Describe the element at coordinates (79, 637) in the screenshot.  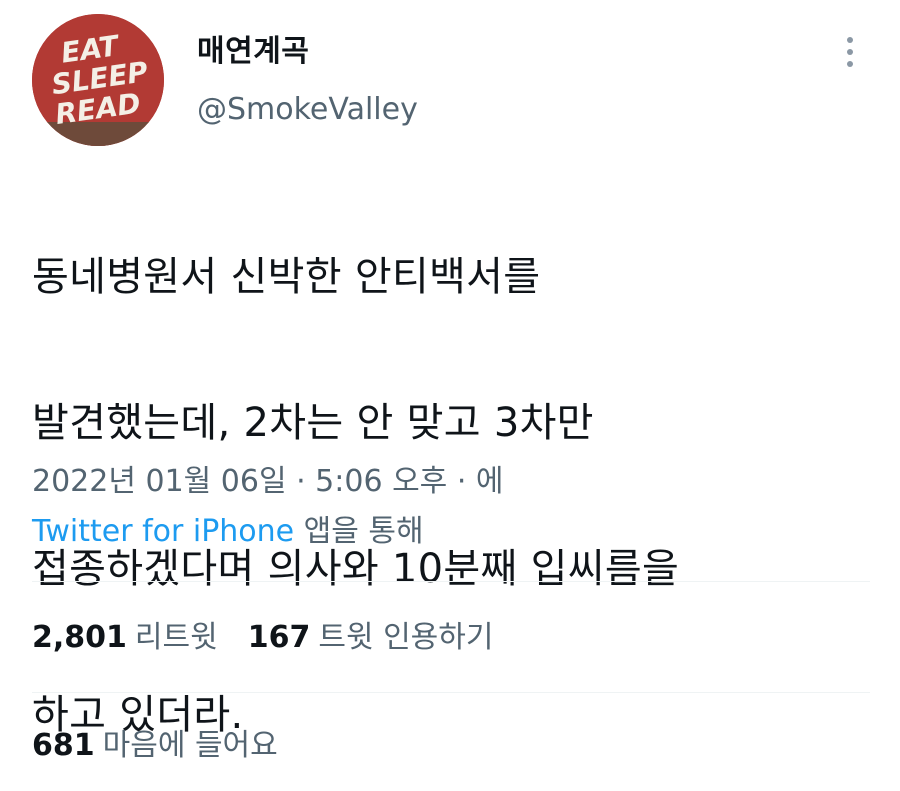
I see `retweets-count: 2,801` at that location.